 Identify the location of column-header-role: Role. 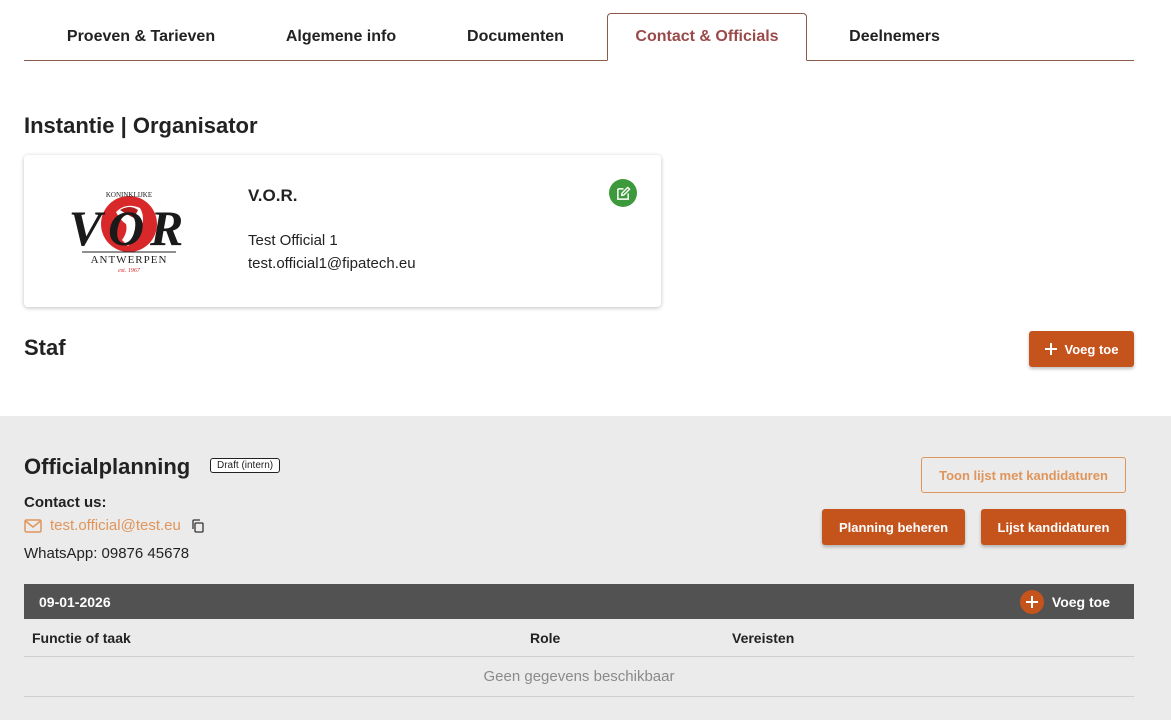
(545, 638).